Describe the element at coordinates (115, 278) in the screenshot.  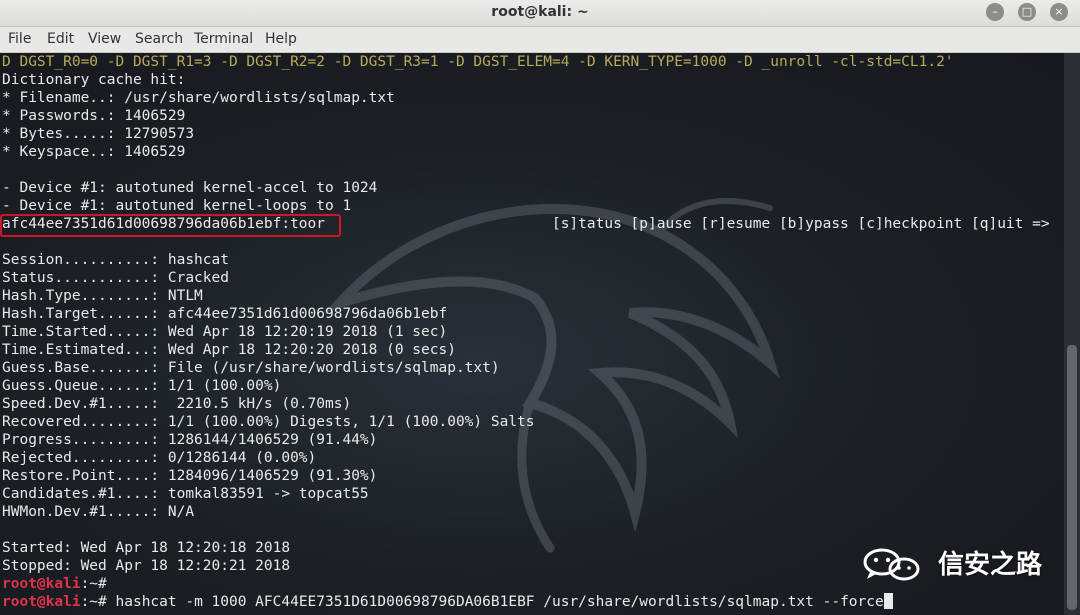
I see `terminal-line: Status...........: Cracked` at that location.